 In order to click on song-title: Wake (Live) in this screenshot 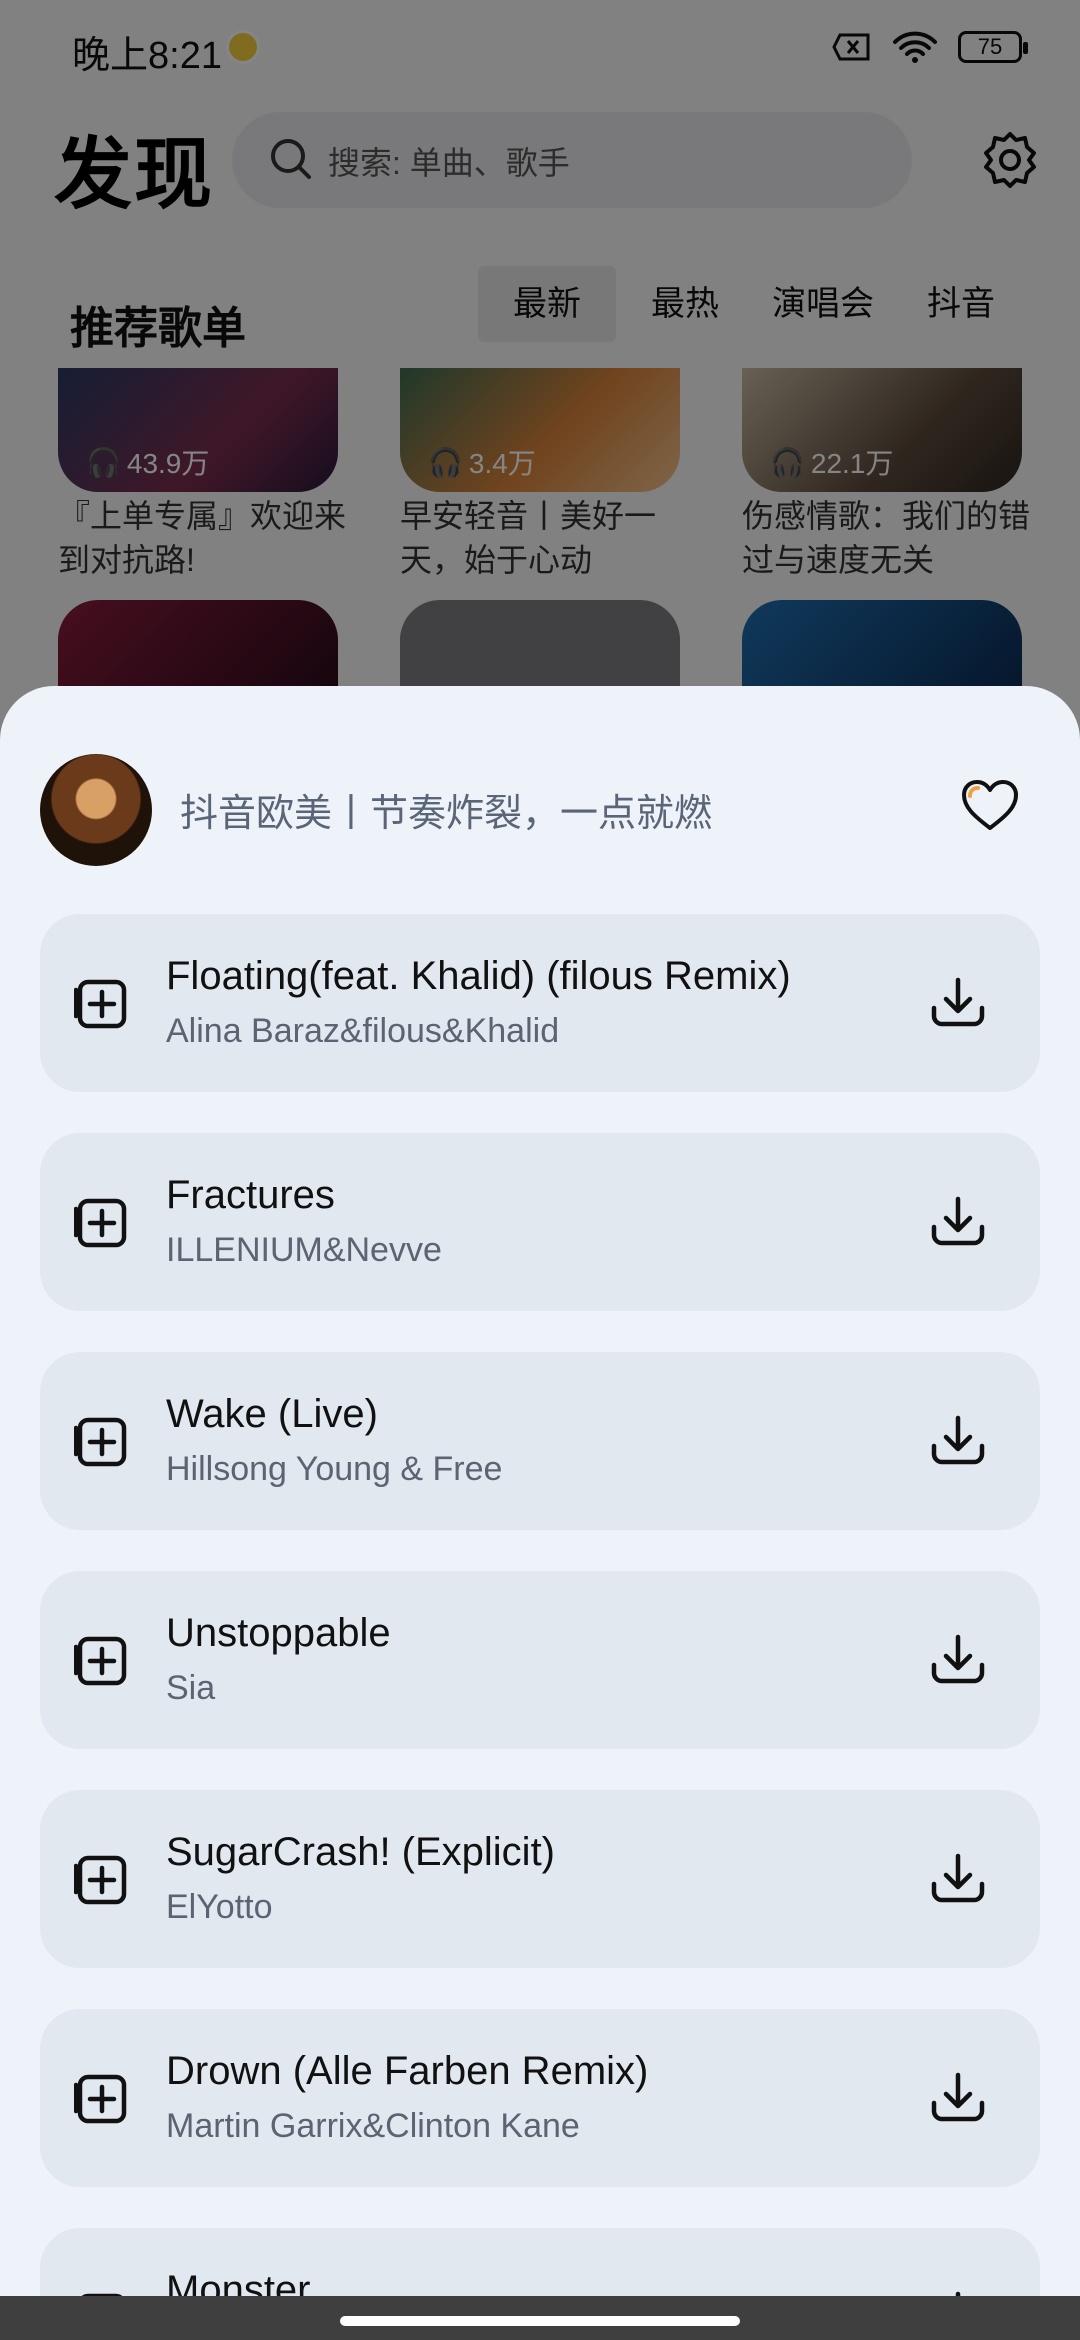, I will do `click(272, 1414)`.